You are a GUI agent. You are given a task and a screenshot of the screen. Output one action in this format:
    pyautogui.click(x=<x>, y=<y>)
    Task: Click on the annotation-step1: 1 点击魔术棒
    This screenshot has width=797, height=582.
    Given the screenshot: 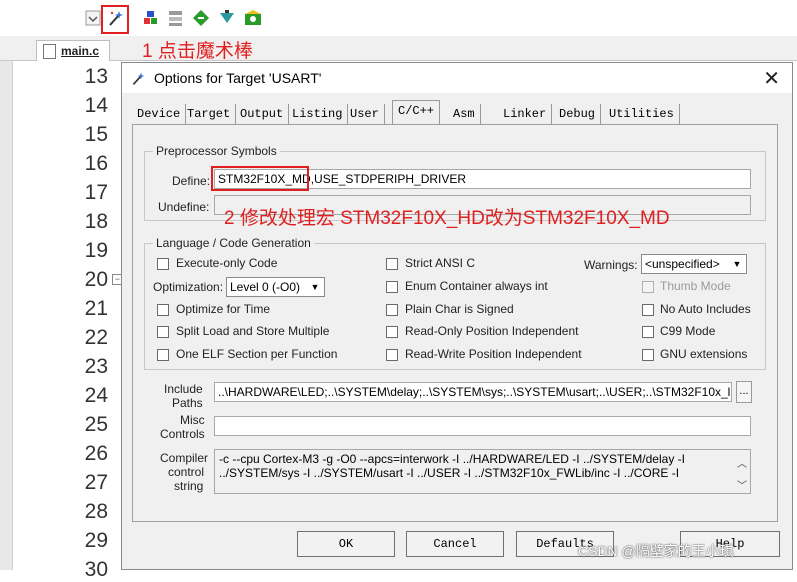 What is the action you would take?
    pyautogui.click(x=197, y=51)
    